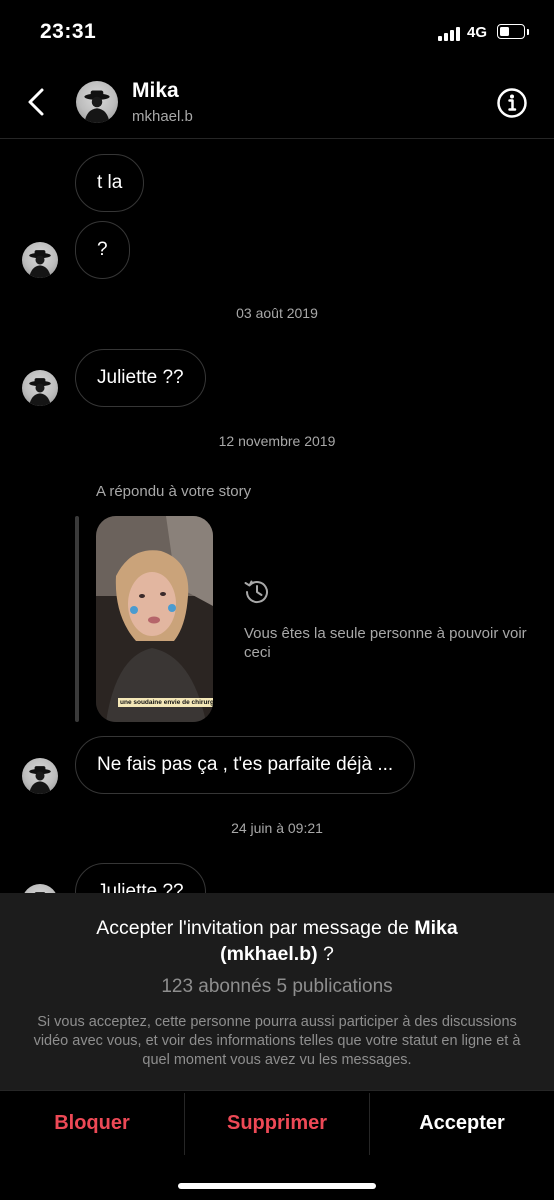  What do you see at coordinates (155, 91) in the screenshot?
I see `contact-name: Mika` at bounding box center [155, 91].